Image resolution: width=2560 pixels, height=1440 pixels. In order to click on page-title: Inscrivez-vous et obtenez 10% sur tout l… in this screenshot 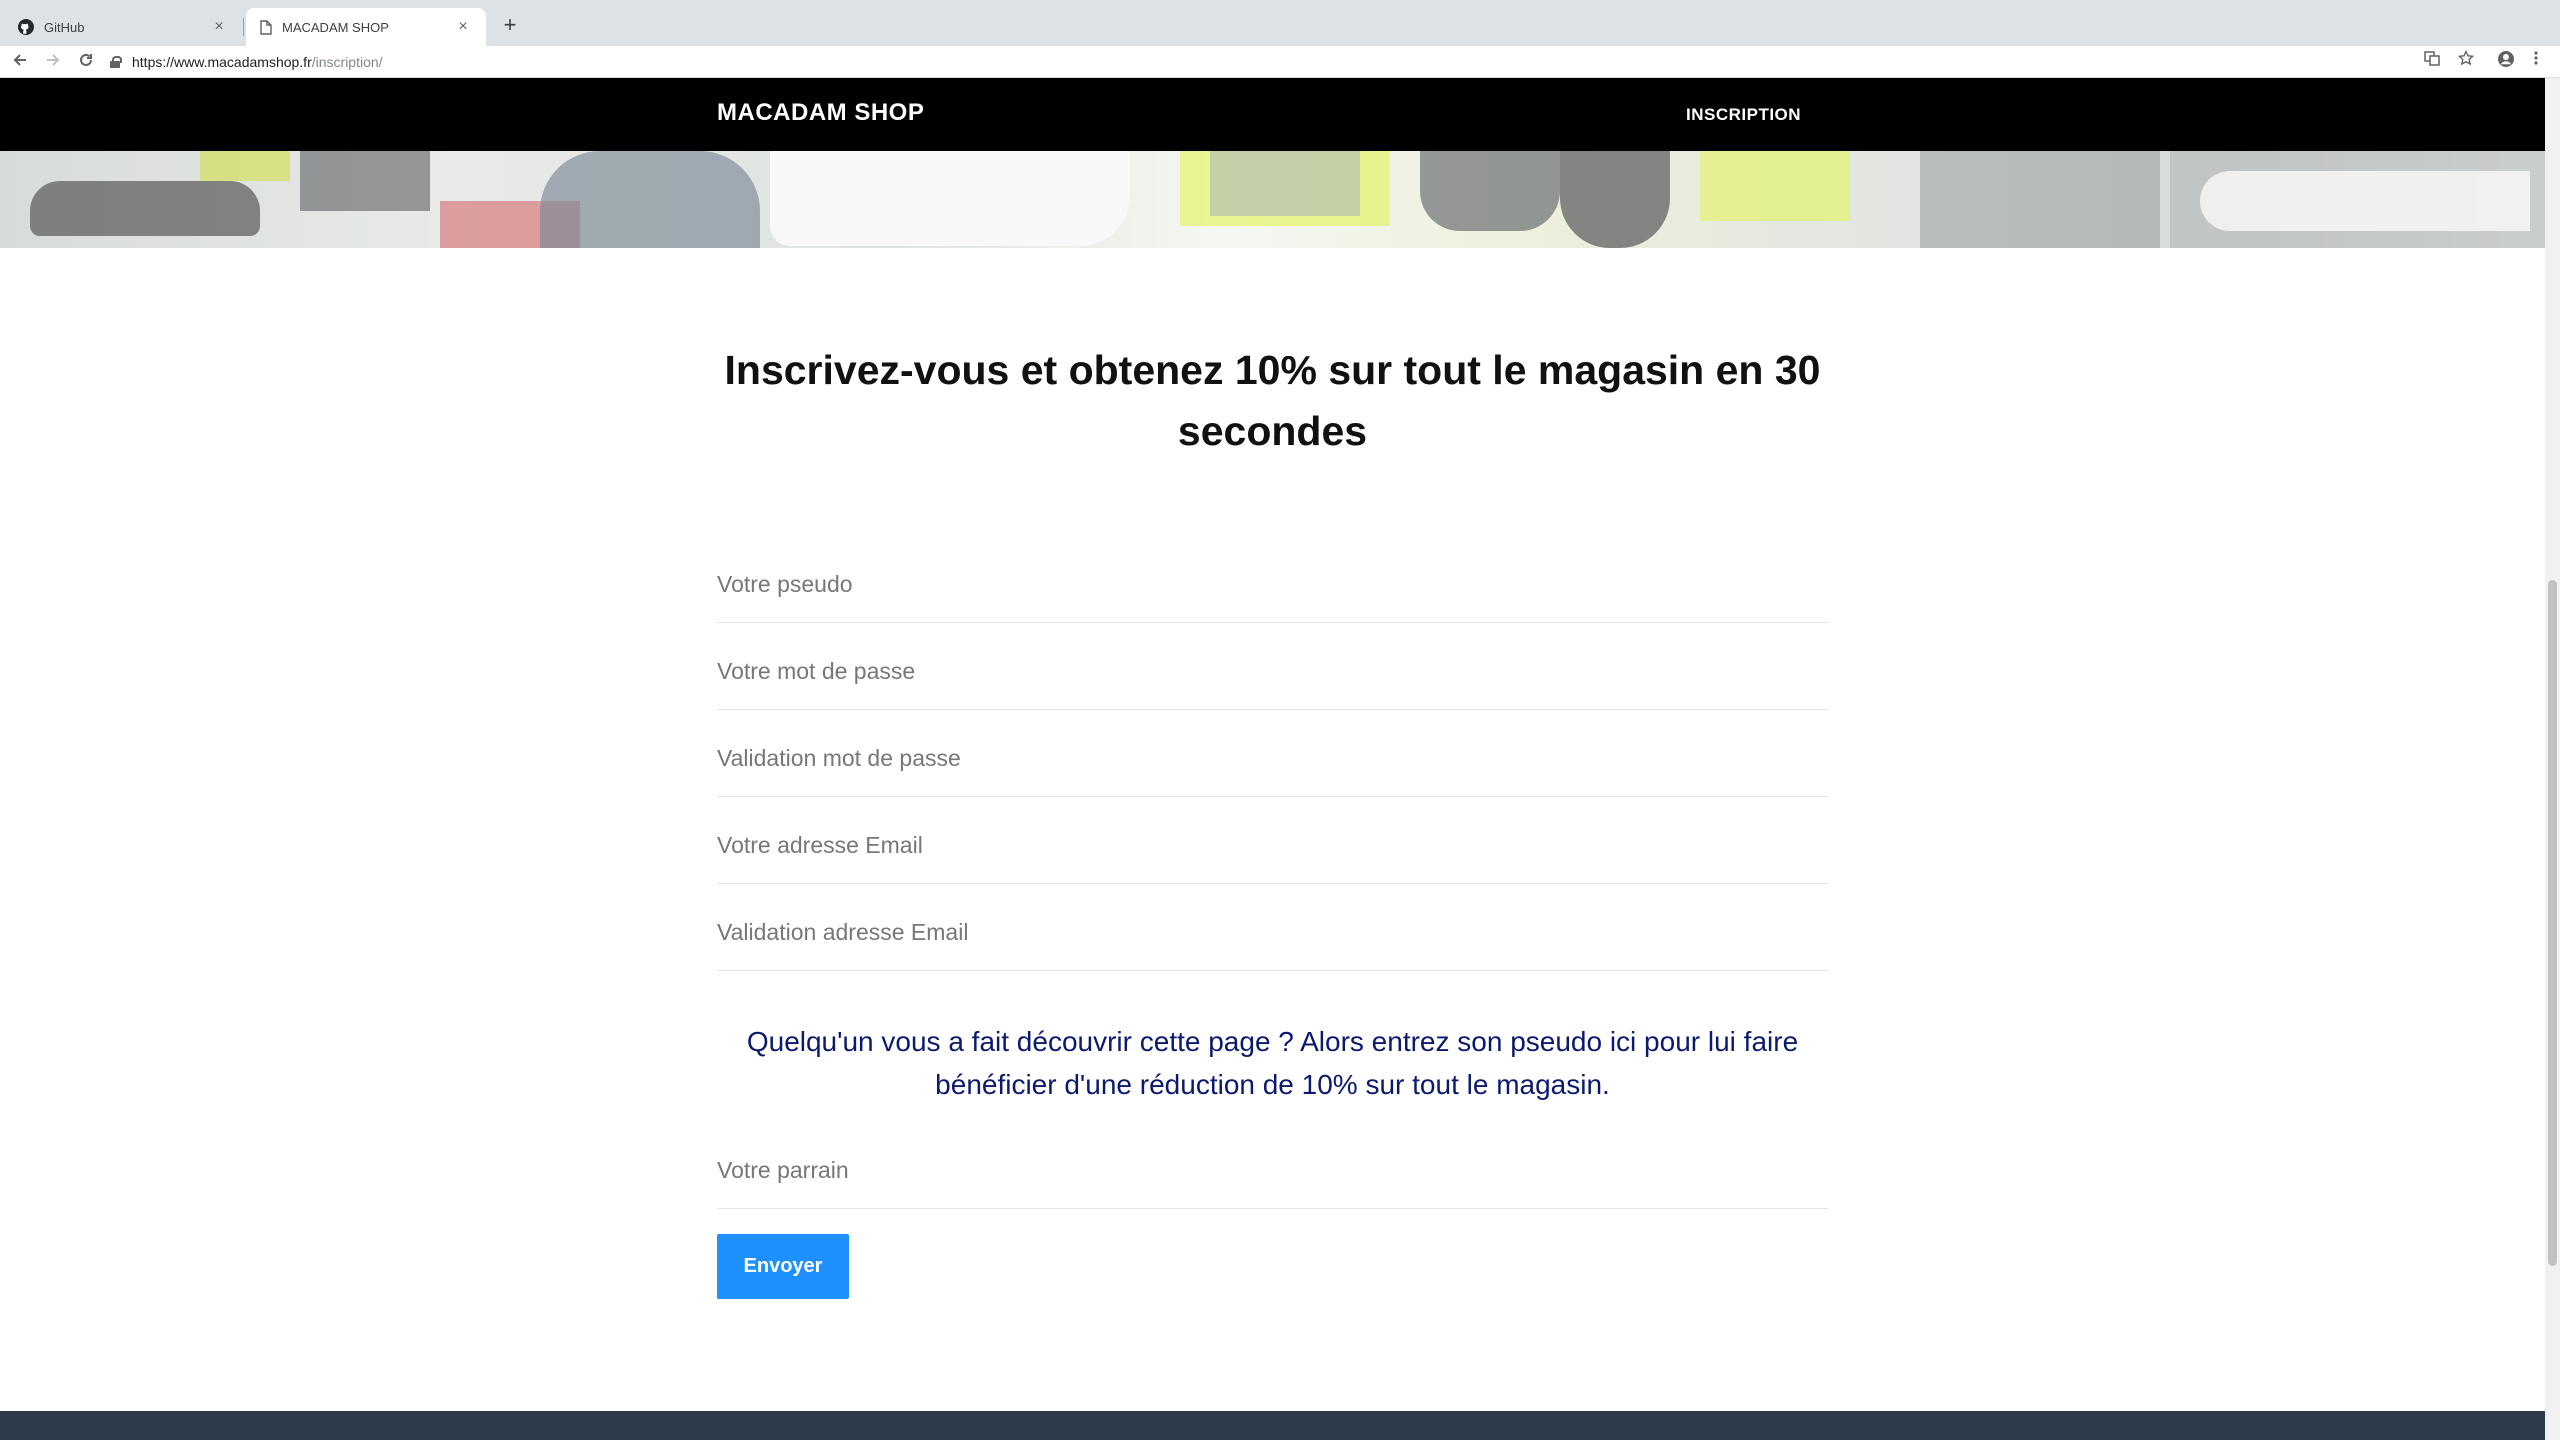, I will do `click(1272, 400)`.